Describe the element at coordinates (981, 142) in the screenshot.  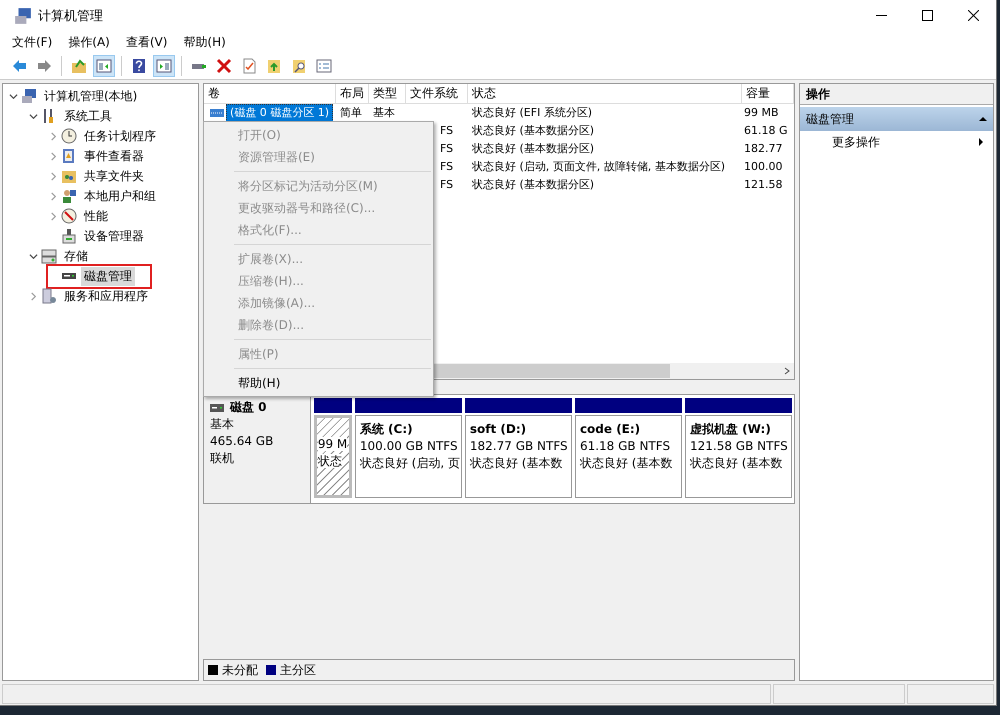
I see `arrow-right-icon` at that location.